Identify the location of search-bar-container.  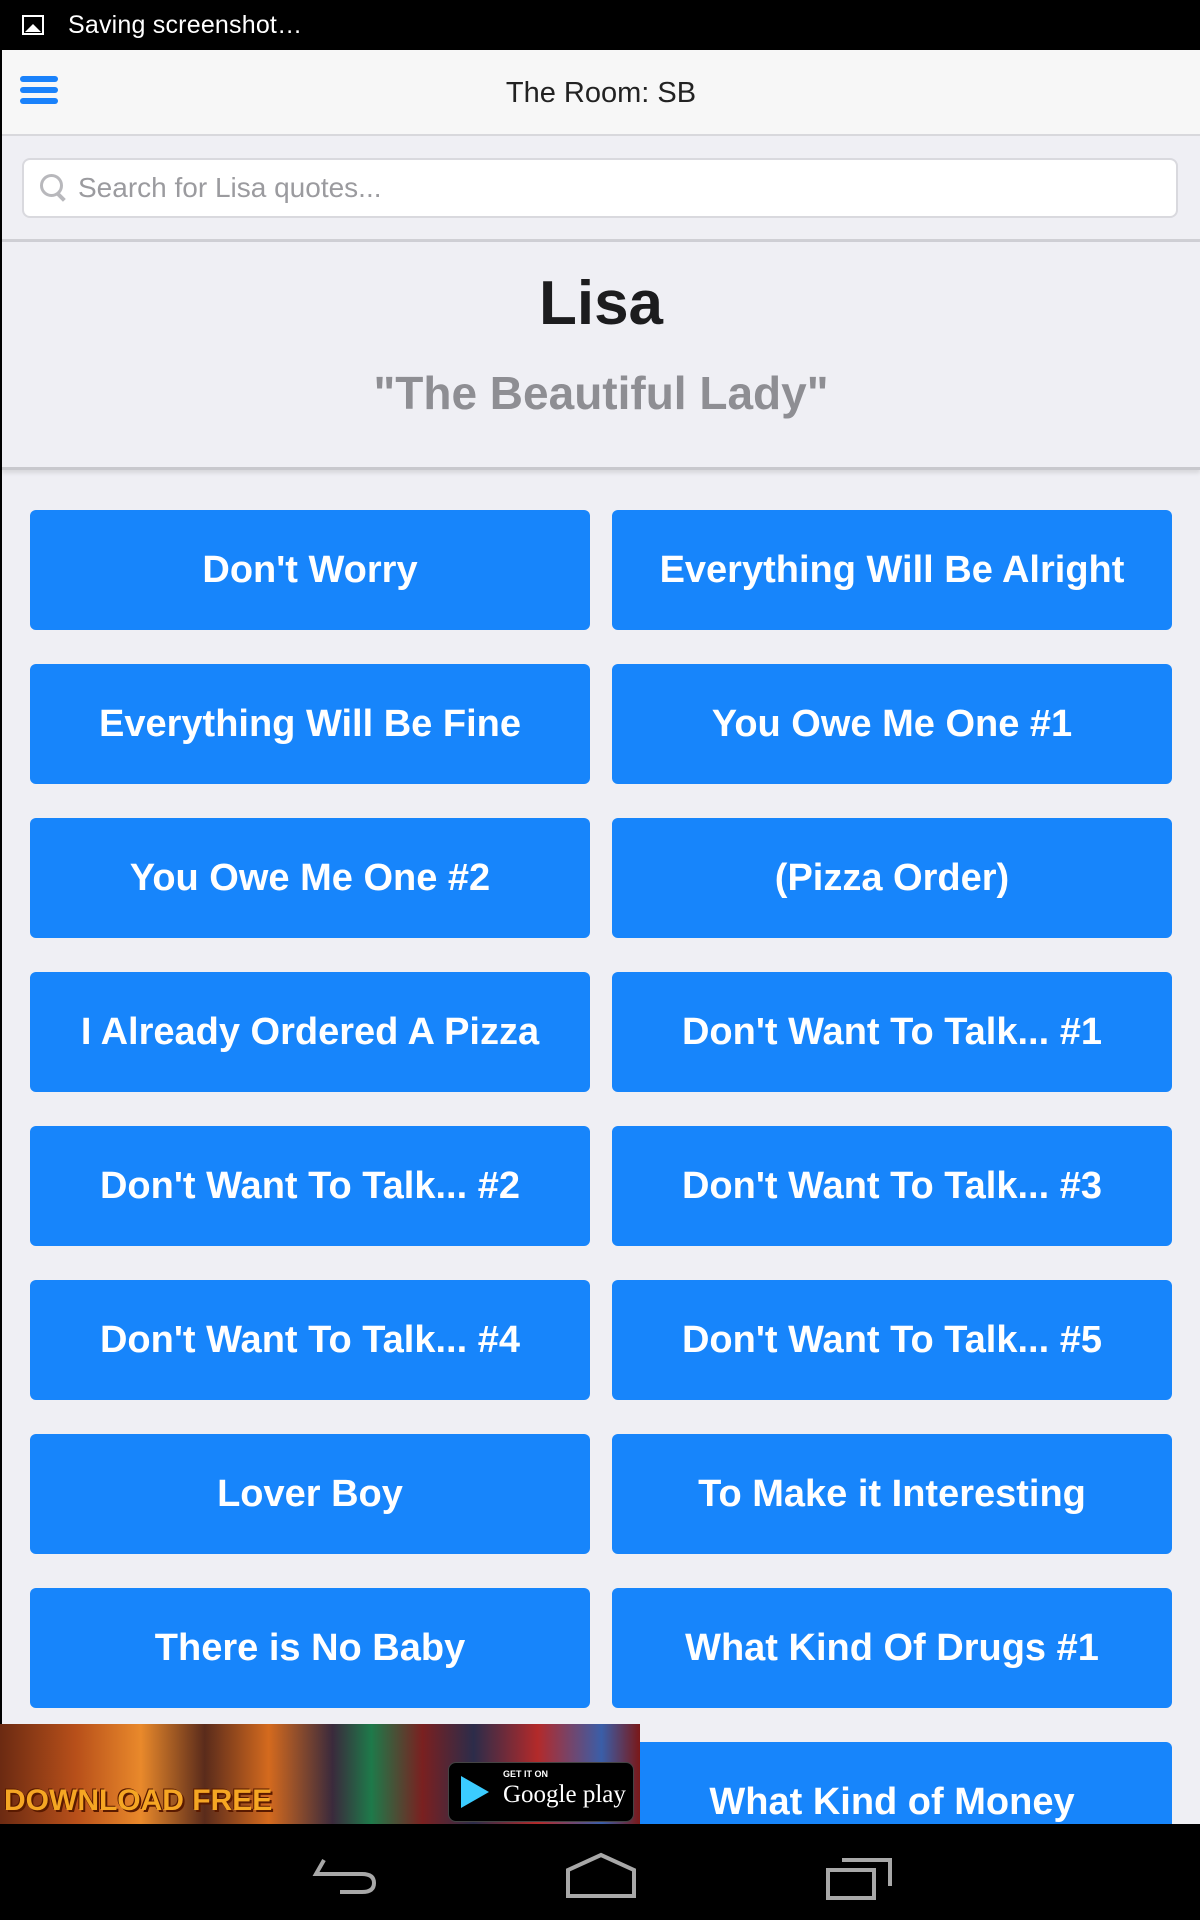
(601, 189).